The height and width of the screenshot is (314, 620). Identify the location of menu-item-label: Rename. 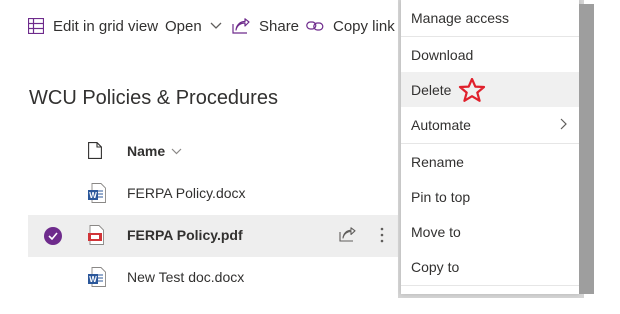
(437, 161).